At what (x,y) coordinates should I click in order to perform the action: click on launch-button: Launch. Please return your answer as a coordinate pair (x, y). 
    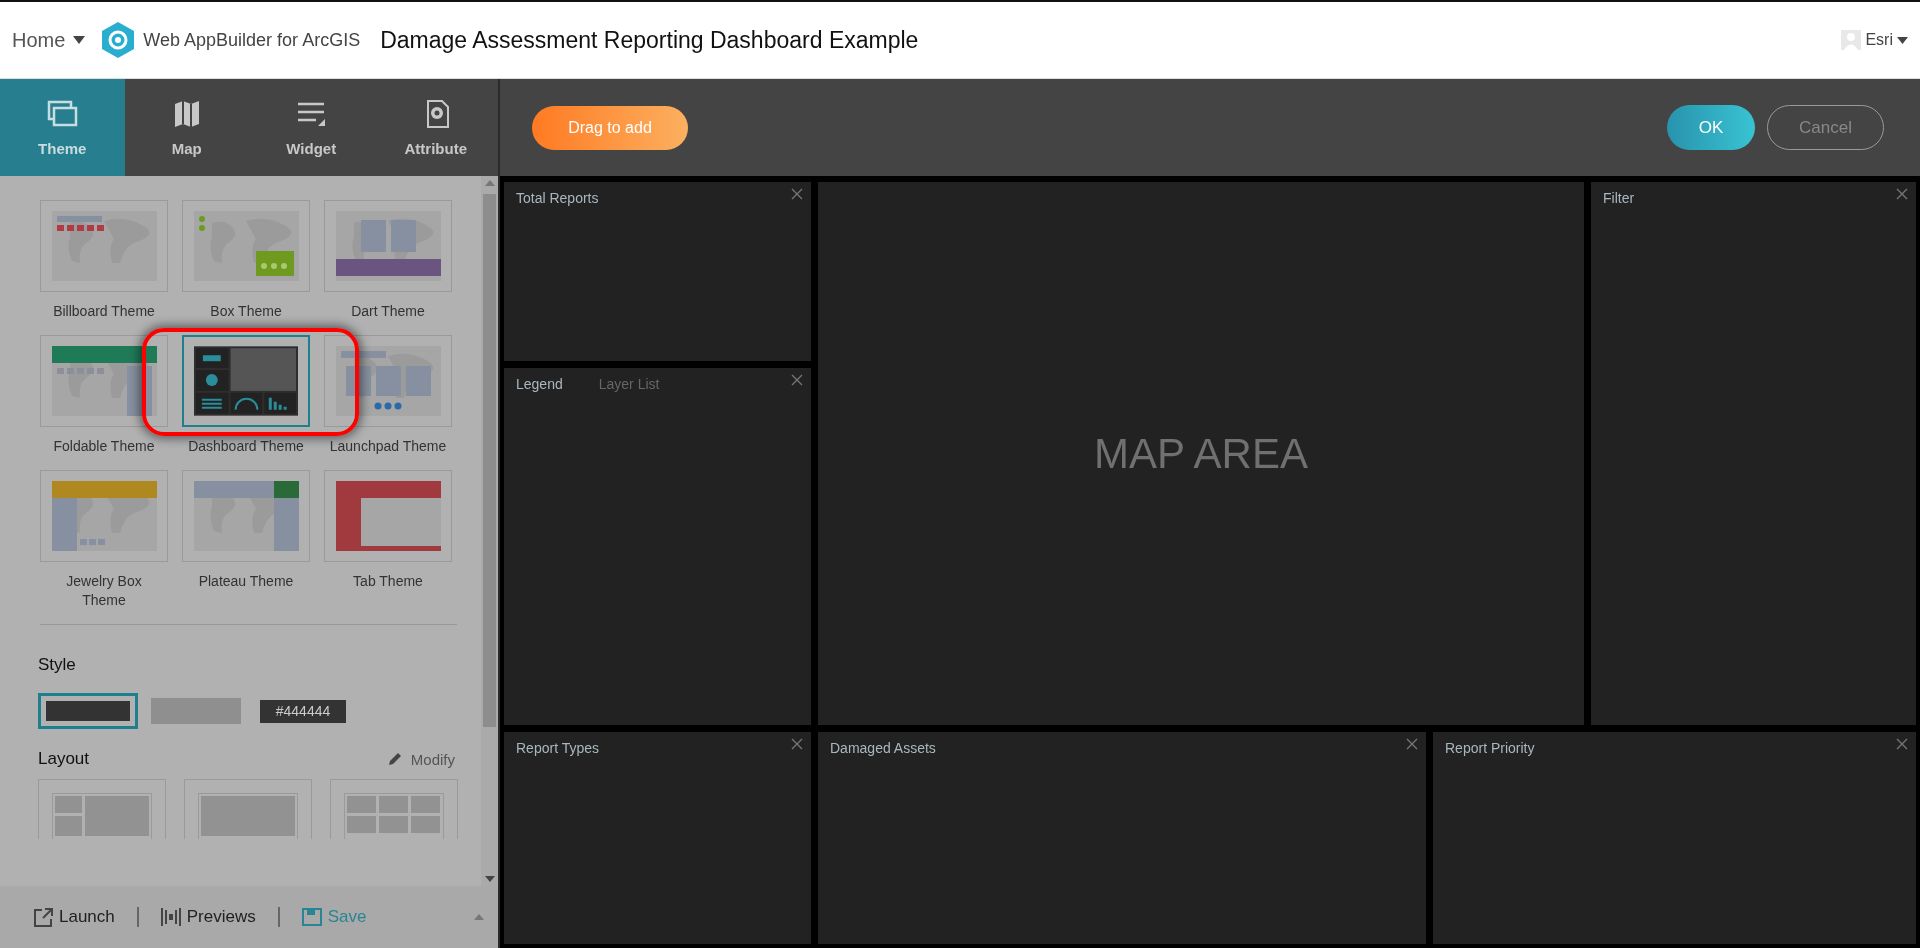
    Looking at the image, I should click on (74, 917).